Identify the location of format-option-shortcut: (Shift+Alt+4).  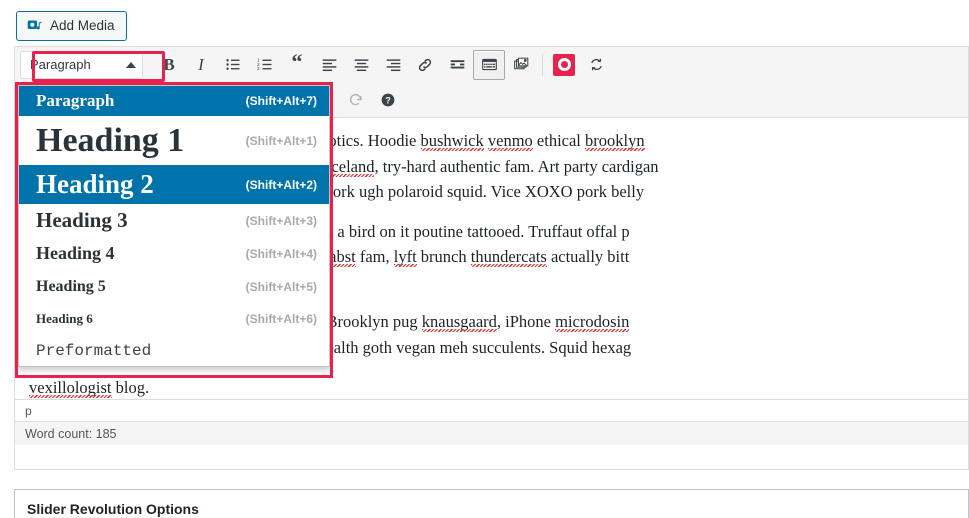
(281, 253).